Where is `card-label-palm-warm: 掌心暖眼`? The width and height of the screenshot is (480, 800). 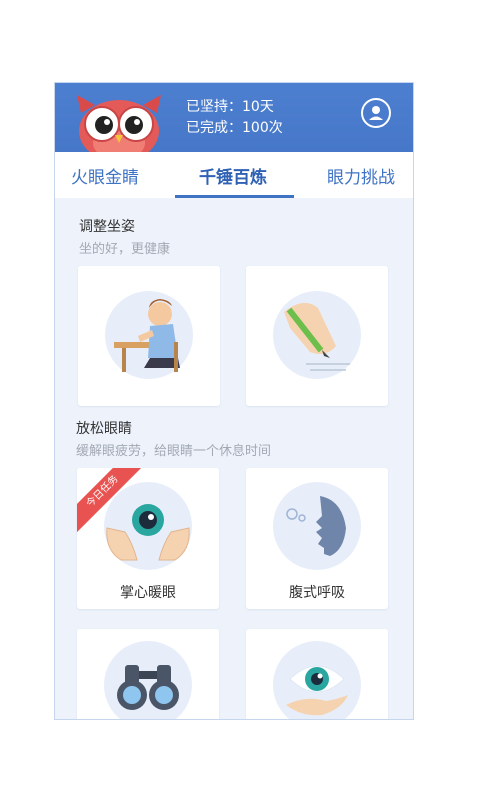 card-label-palm-warm: 掌心暖眼 is located at coordinates (148, 593).